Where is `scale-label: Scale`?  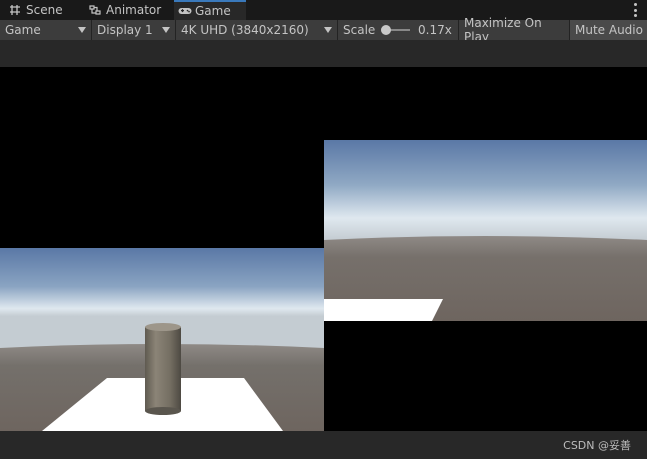
scale-label: Scale is located at coordinates (359, 30).